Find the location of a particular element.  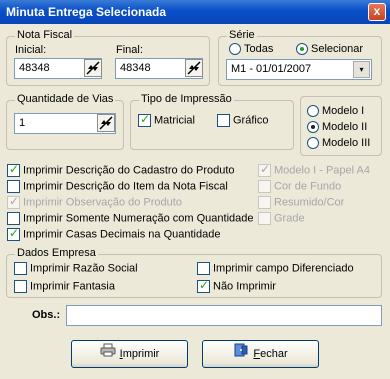

razao-social-label: Imprimir Razão Social is located at coordinates (84, 268).